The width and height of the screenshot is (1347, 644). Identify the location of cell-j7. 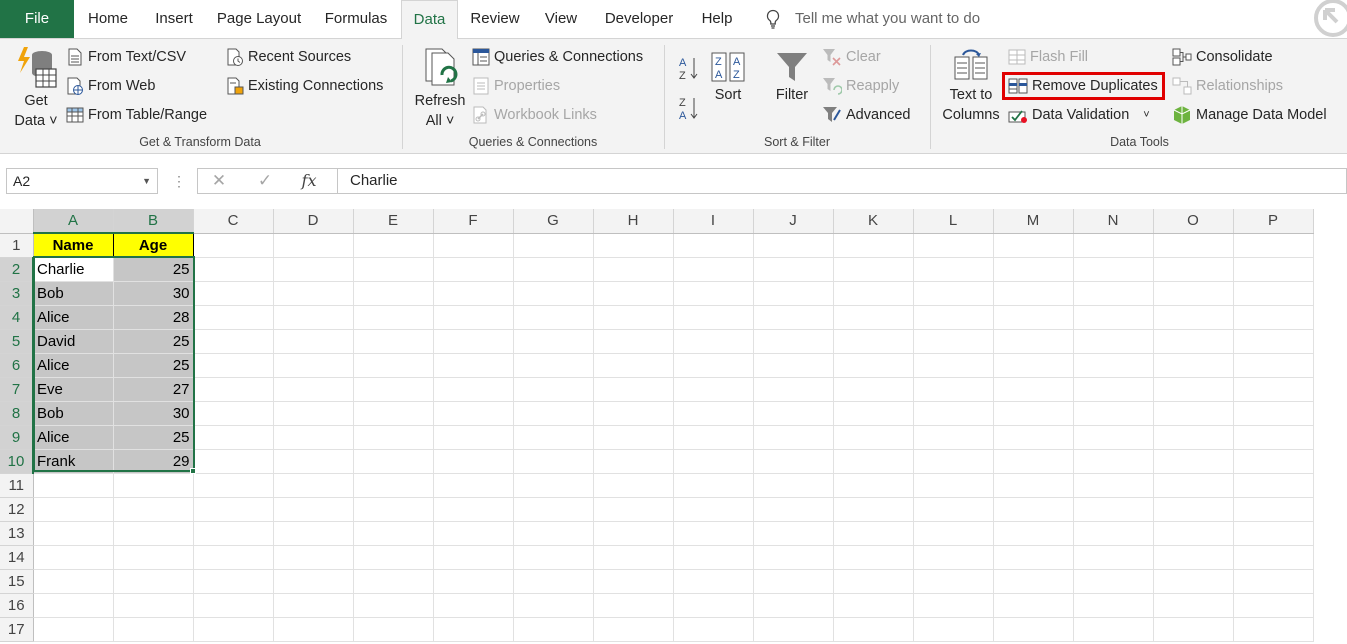
(793, 389).